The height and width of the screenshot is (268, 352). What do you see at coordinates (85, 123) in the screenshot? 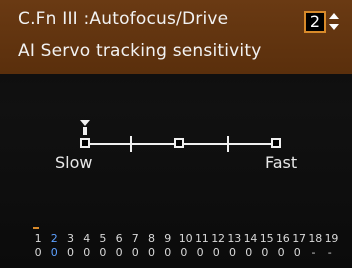
I see `current-setting-marker-icon` at bounding box center [85, 123].